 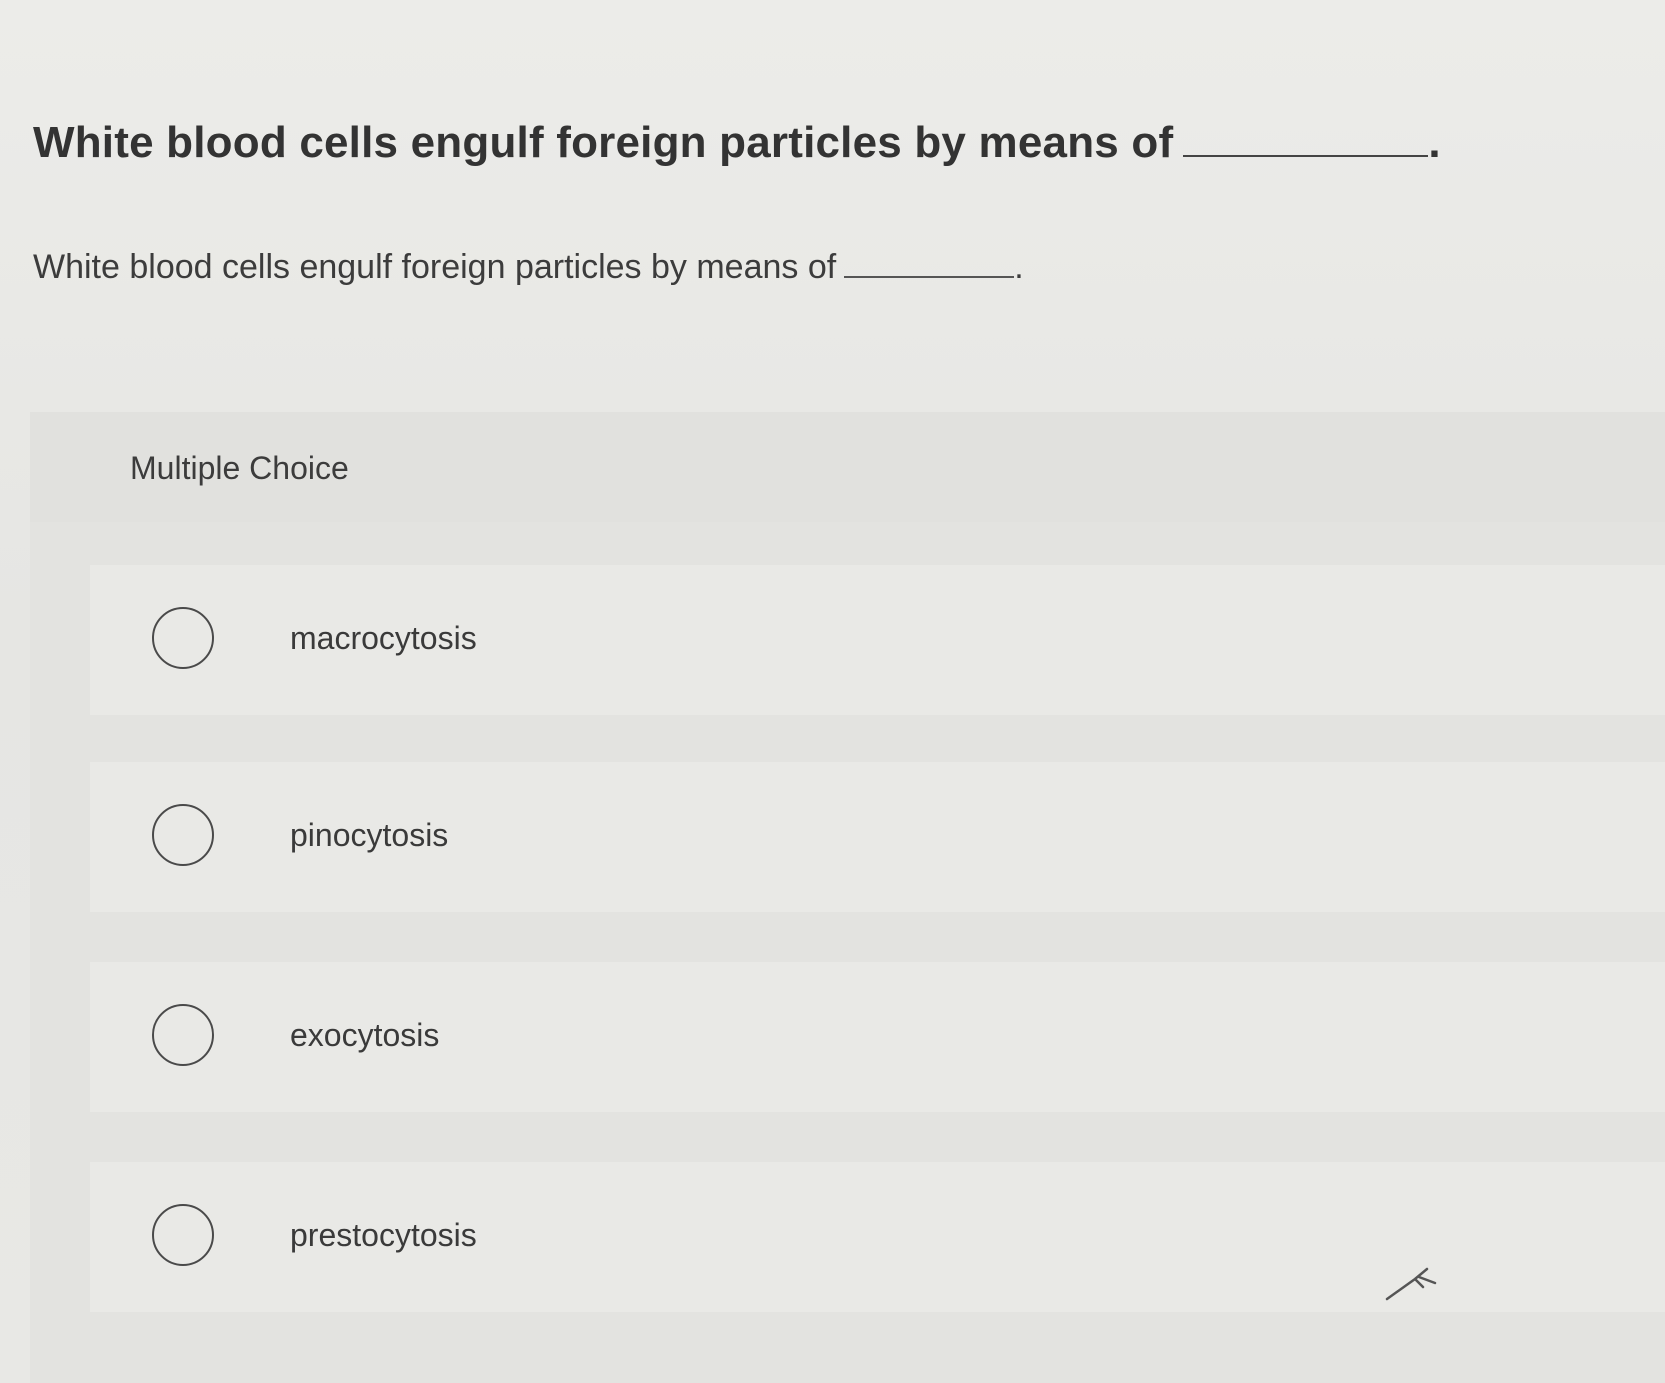 I want to click on option-label: macrocytosis, so click(x=383, y=638).